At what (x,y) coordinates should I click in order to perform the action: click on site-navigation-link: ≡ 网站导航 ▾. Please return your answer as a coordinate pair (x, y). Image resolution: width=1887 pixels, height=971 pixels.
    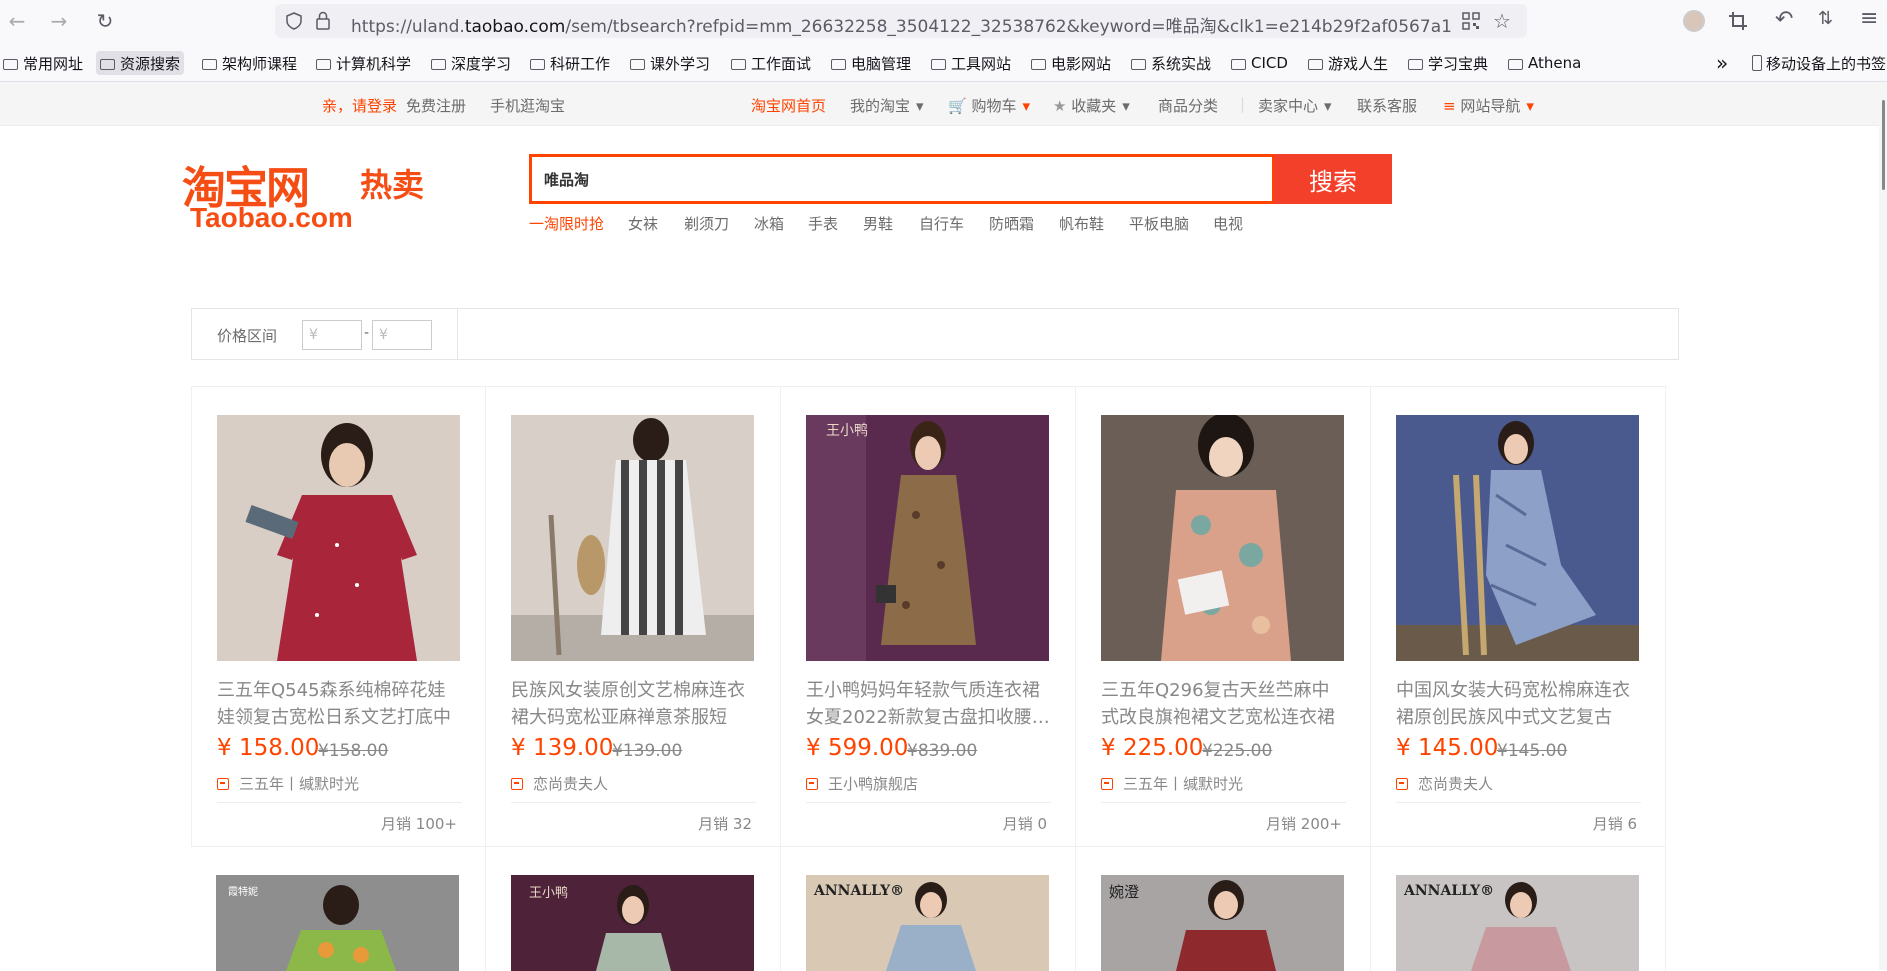
    Looking at the image, I should click on (1488, 105).